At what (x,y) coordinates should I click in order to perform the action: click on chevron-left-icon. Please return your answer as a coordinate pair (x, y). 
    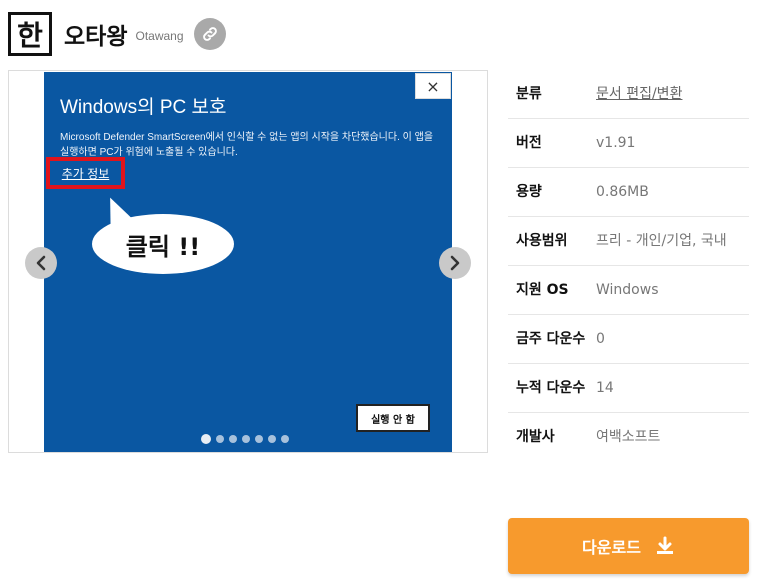
    Looking at the image, I should click on (41, 263).